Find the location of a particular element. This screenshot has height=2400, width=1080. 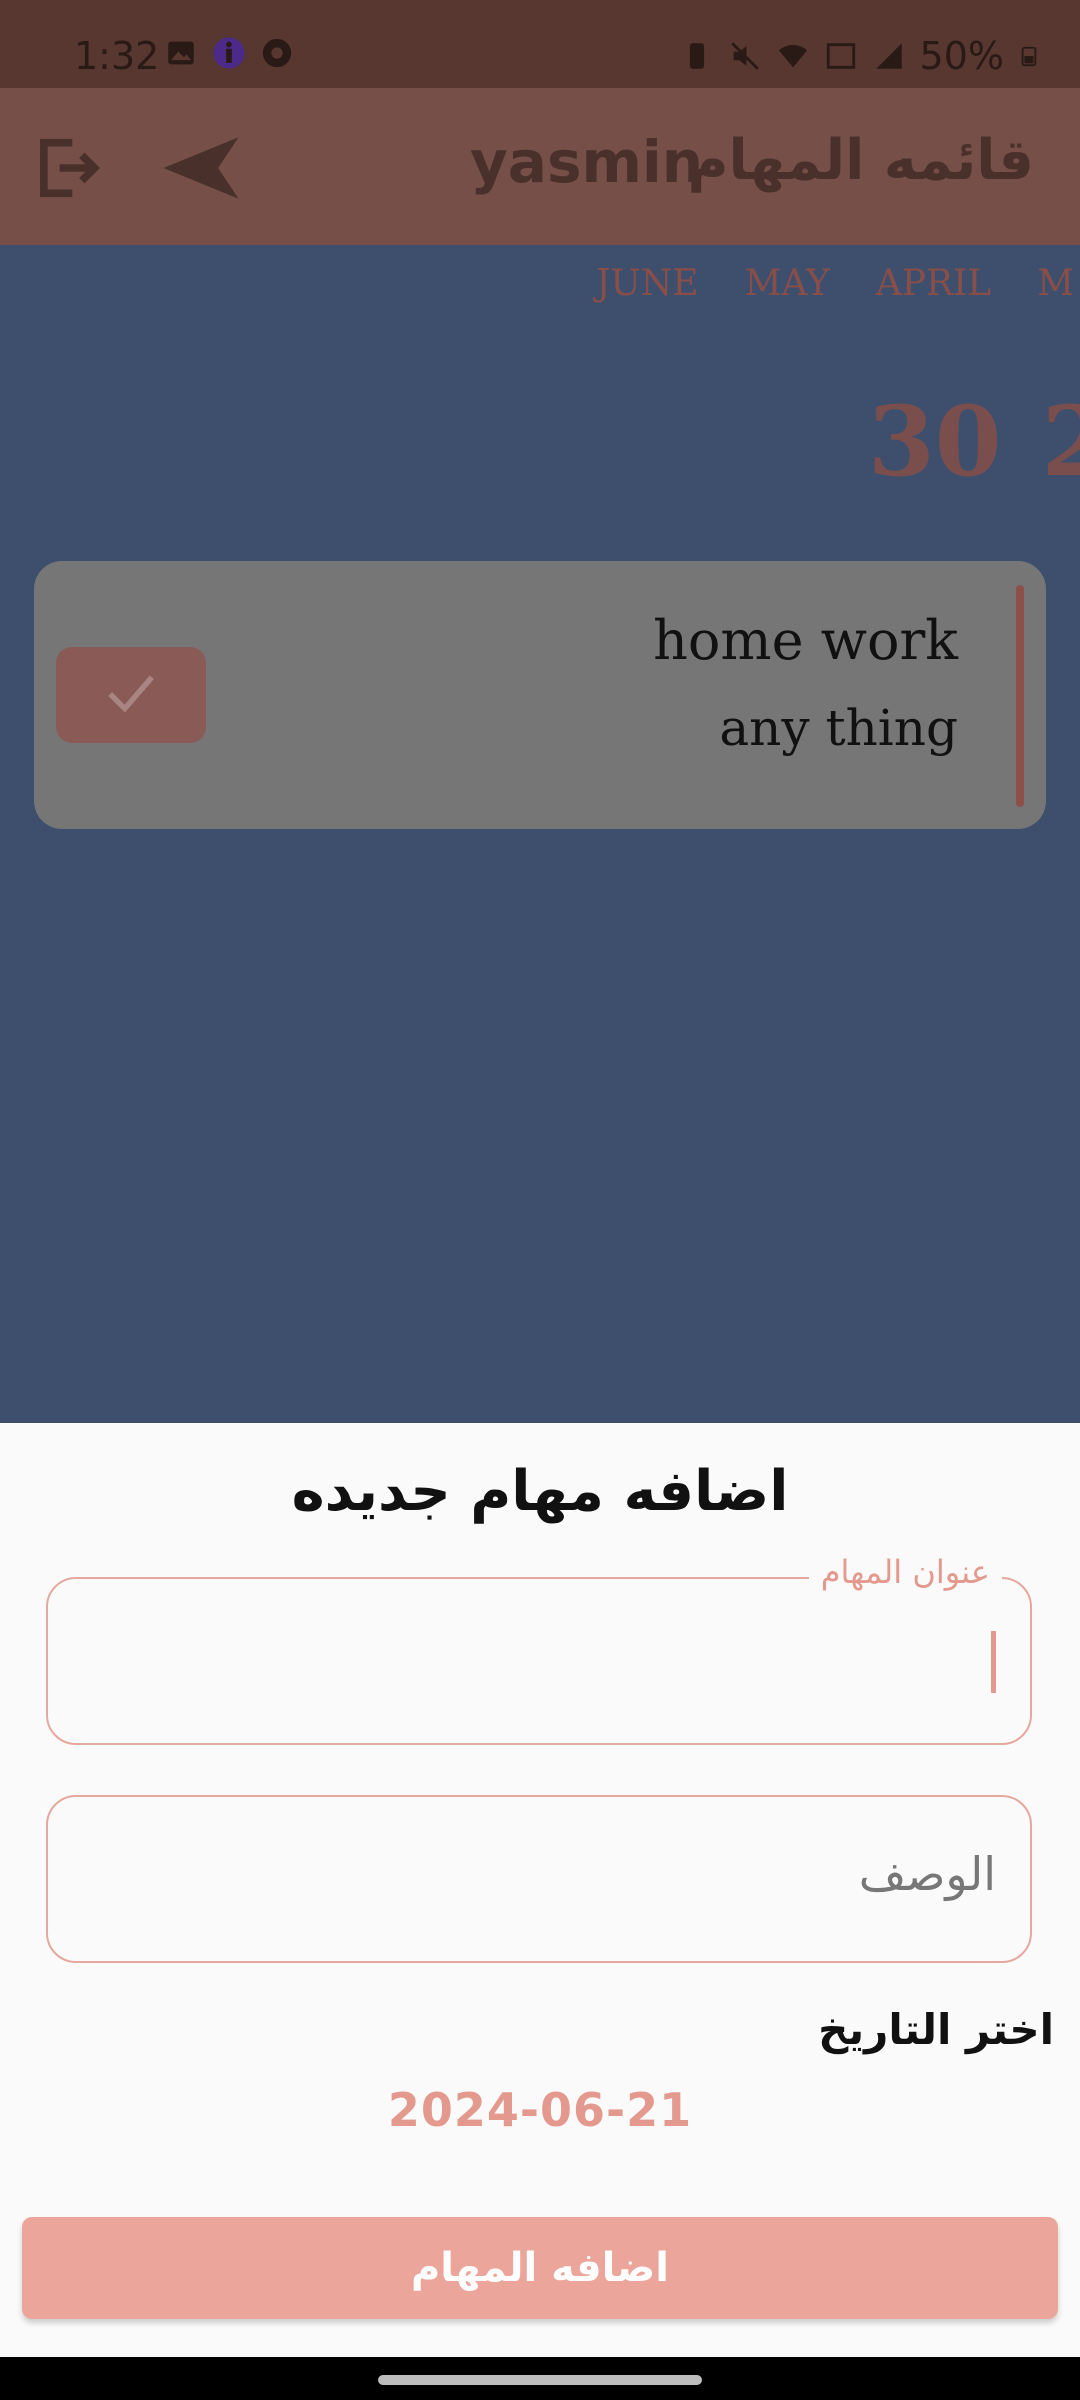

task-card: home work any thing is located at coordinates (540, 695).